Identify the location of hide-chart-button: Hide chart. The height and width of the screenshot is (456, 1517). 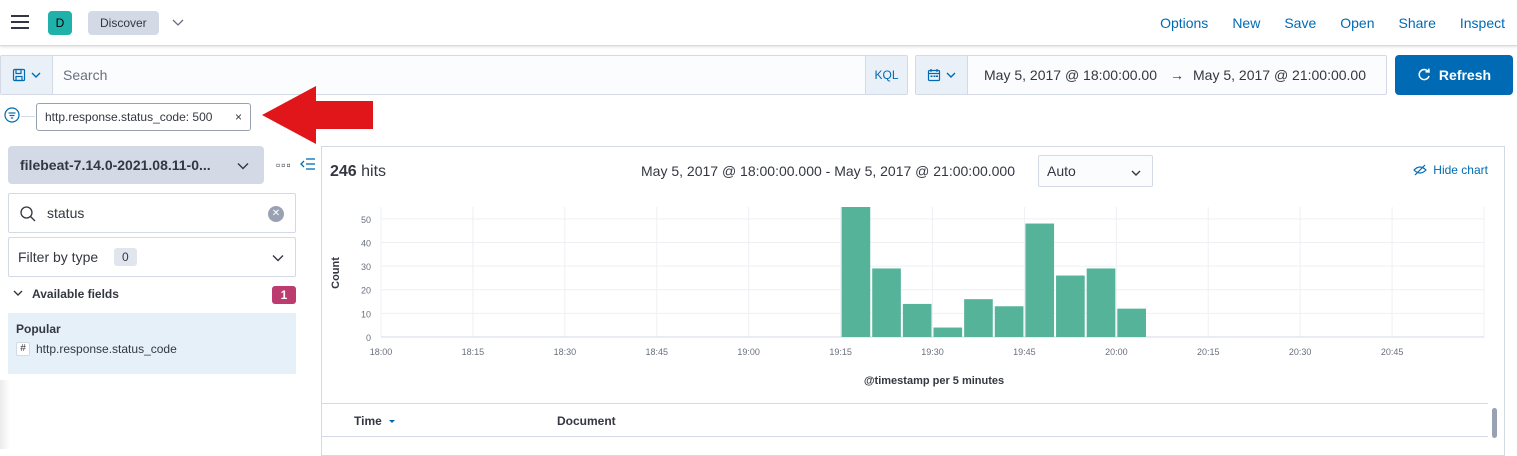
(1450, 170).